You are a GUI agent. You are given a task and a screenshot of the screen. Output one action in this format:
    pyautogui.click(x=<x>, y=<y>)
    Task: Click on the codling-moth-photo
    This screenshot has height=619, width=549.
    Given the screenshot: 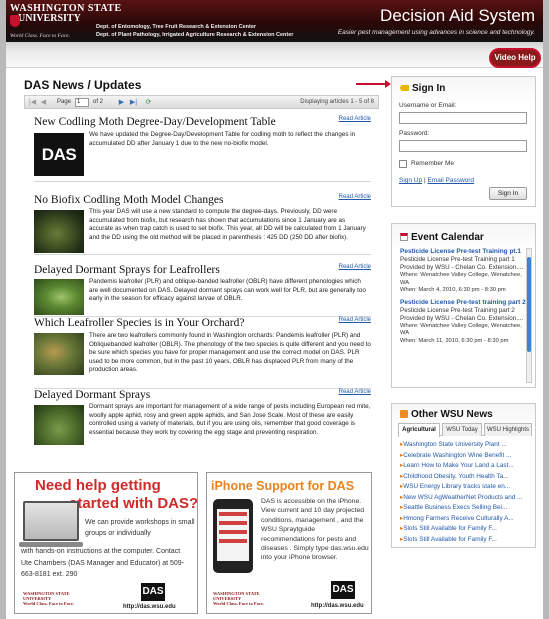 What is the action you would take?
    pyautogui.click(x=59, y=231)
    